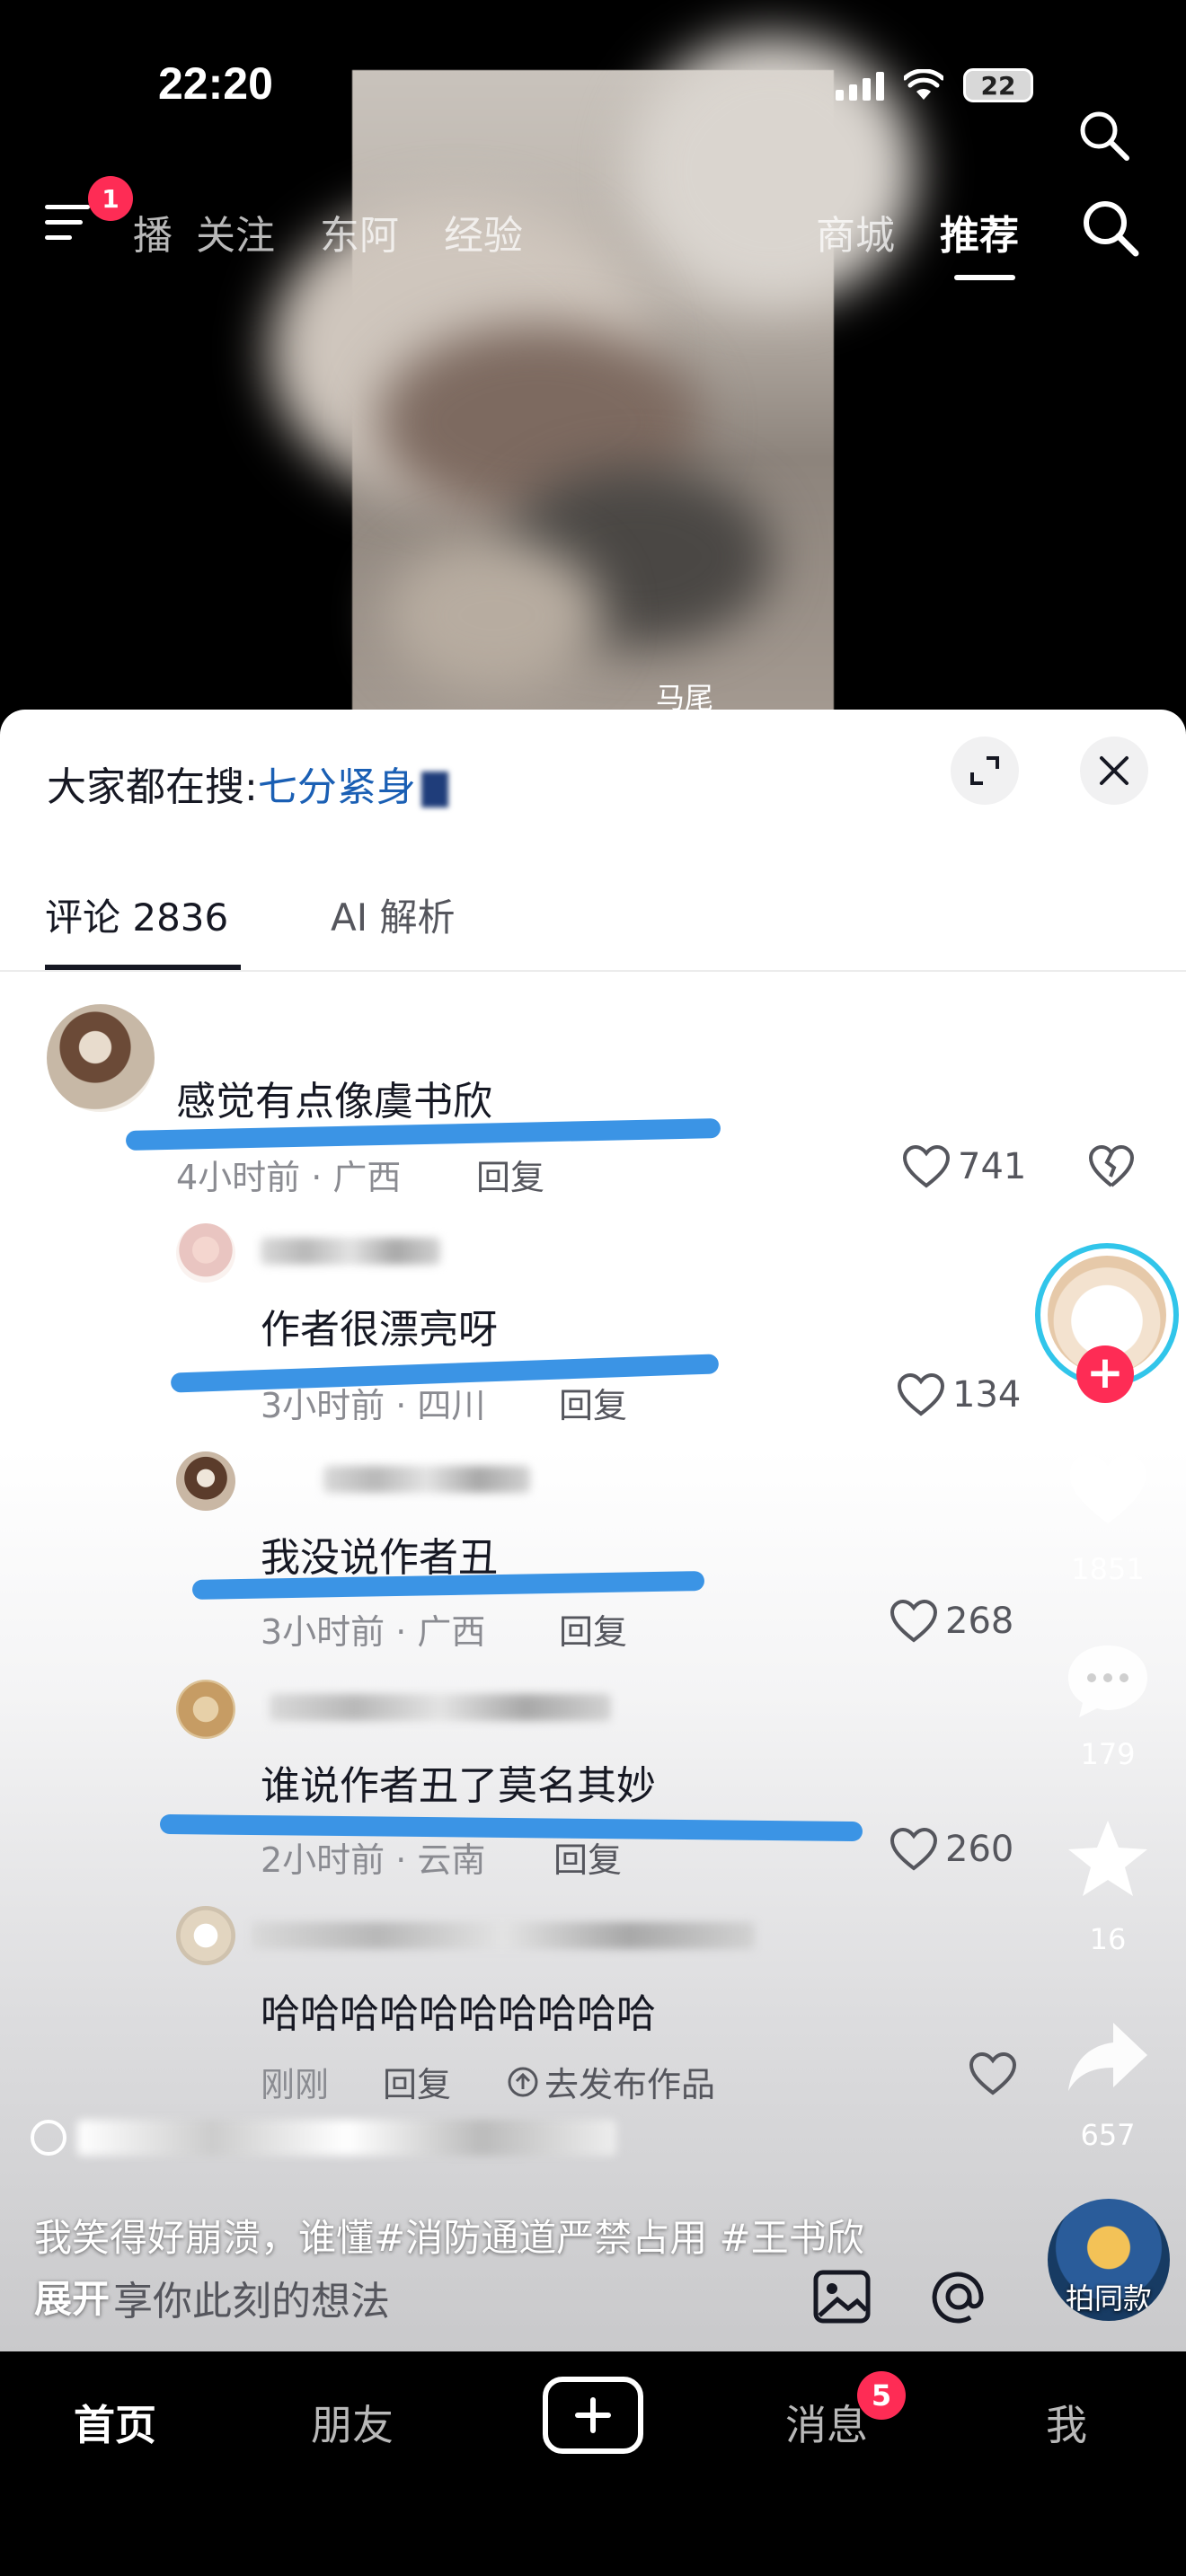 This screenshot has height=2576, width=1186. I want to click on like-count: 134, so click(987, 1395).